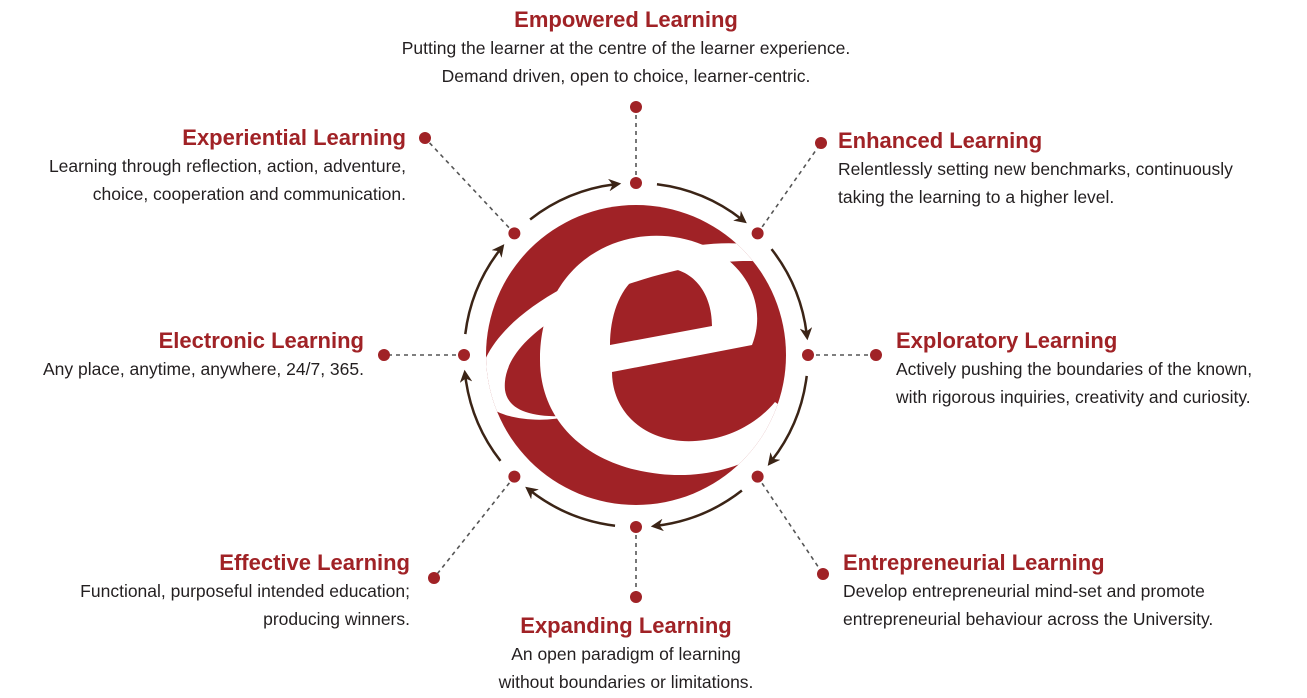 The height and width of the screenshot is (698, 1307). I want to click on node-effective-line-2: producing winners., so click(336, 619).